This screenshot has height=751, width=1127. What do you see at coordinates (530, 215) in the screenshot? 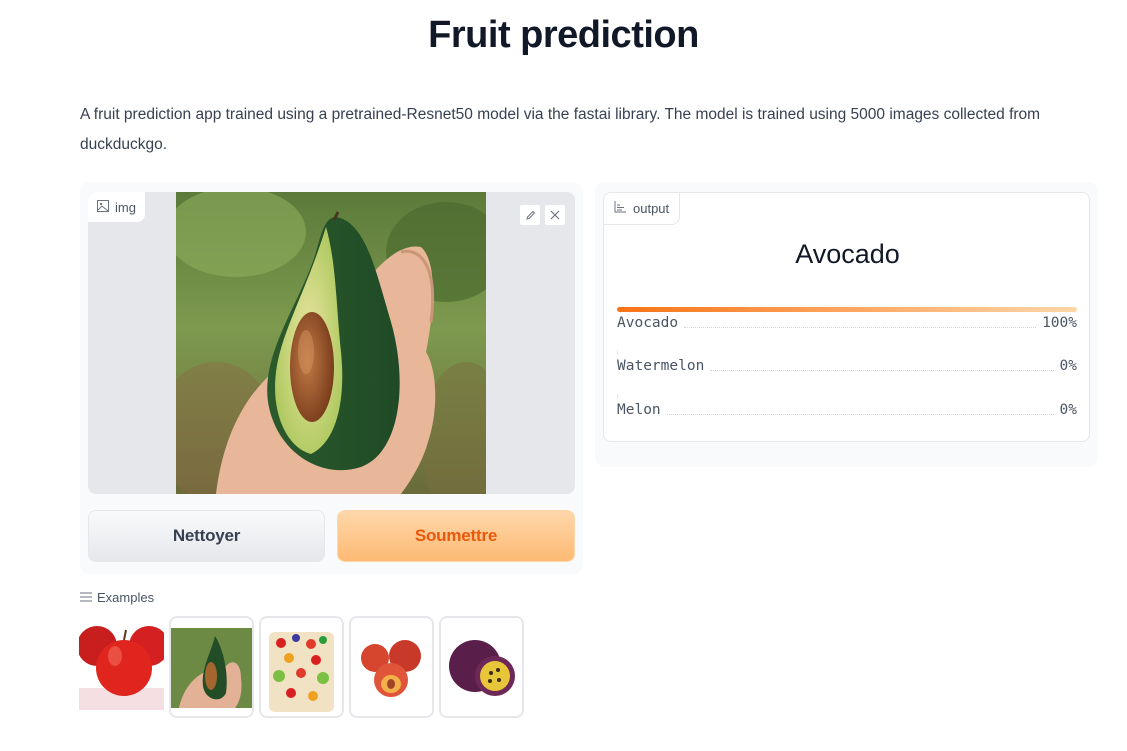
I see `pencil-icon` at bounding box center [530, 215].